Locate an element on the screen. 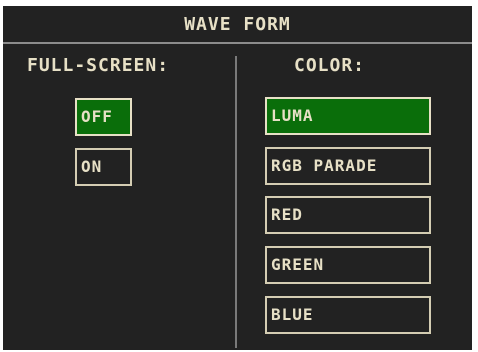  fullscreen-off-button: OFF is located at coordinates (103, 117).